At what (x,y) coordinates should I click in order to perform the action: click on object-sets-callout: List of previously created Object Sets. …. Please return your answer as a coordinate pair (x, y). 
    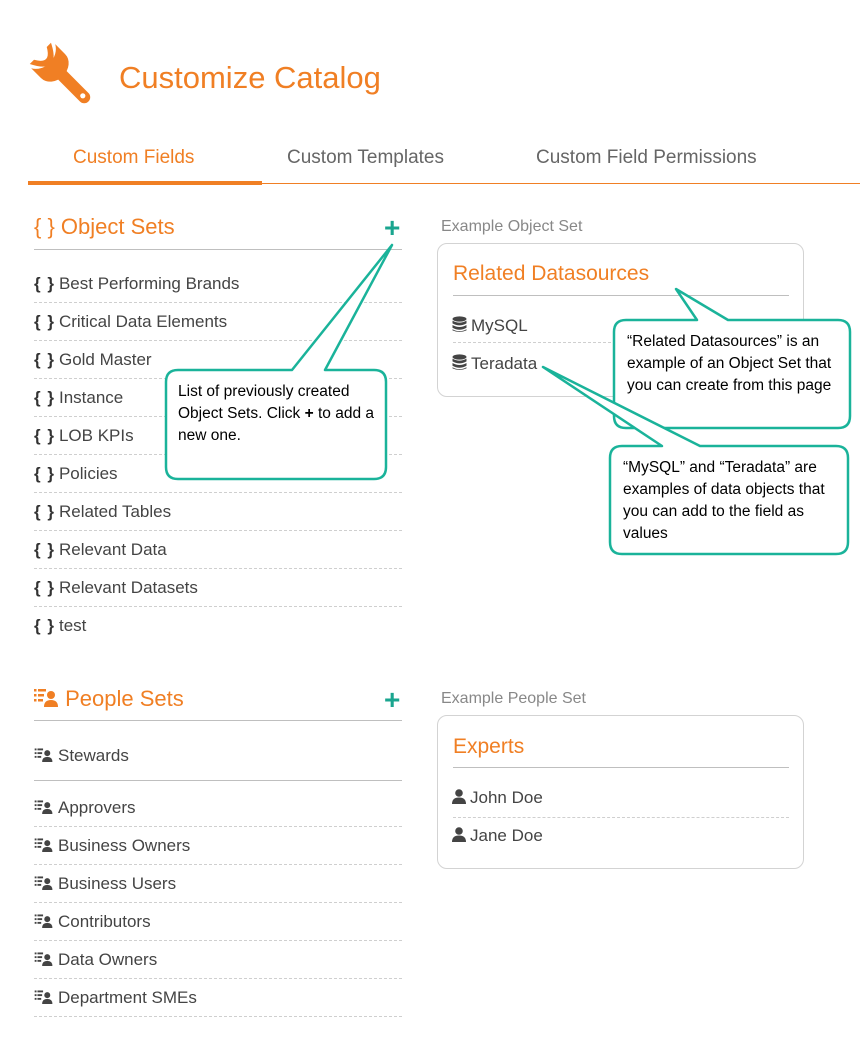
    Looking at the image, I should click on (278, 414).